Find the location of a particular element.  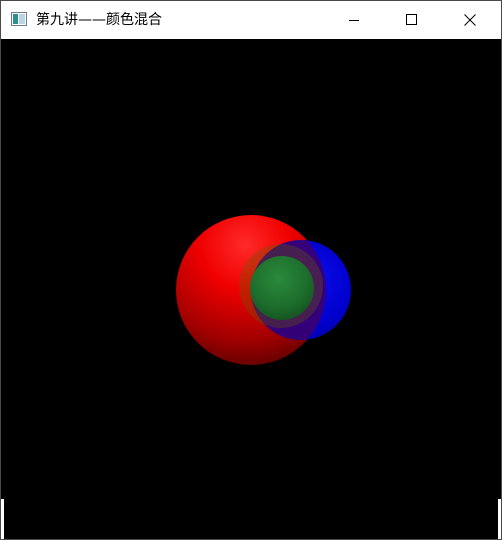

close-button is located at coordinates (470, 20).